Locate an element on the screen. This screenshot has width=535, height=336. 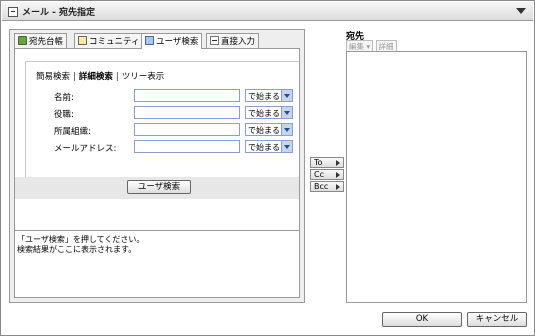
user-search-button: ユーザ検索 is located at coordinates (159, 187).